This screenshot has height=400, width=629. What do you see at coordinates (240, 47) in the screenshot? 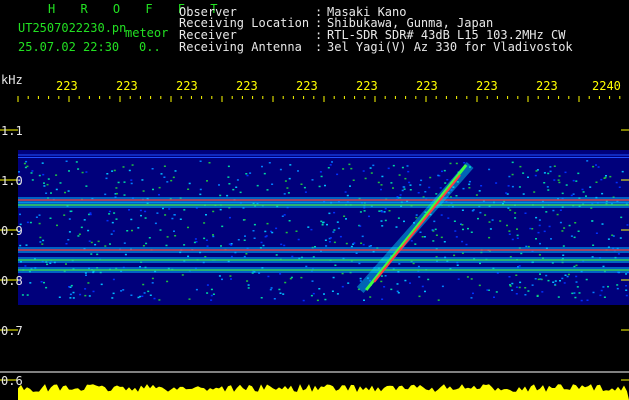
I see `antenna-label: Receiving Antenna` at bounding box center [240, 47].